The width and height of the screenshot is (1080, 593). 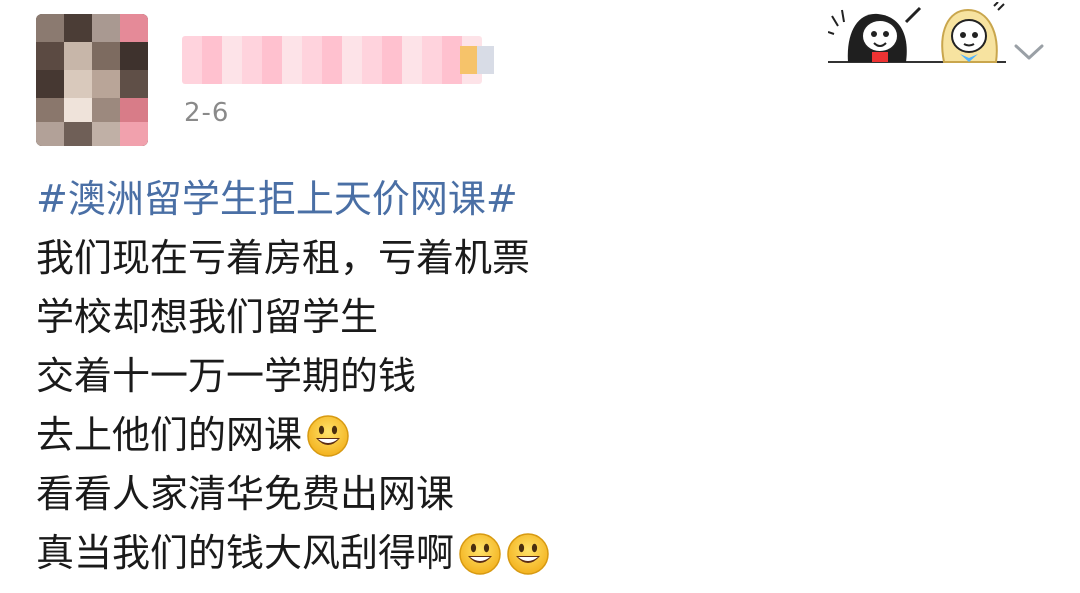 I want to click on username-blurred, so click(x=338, y=60).